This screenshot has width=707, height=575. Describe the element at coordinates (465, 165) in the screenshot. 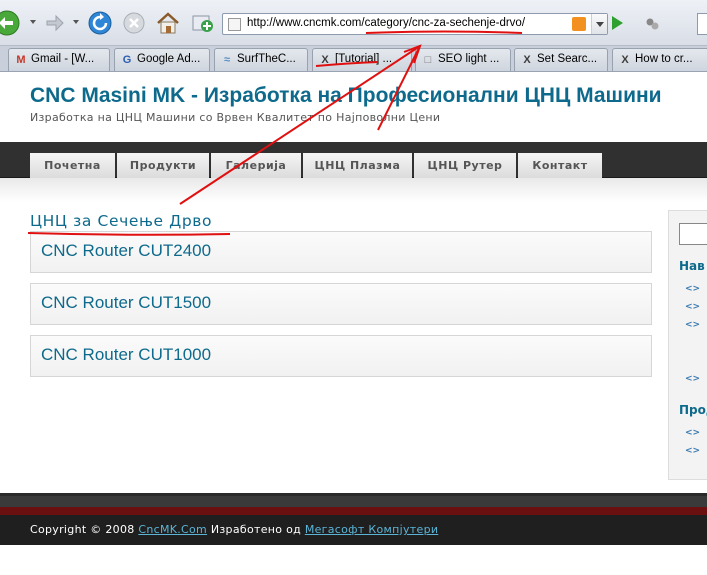

I see `nav-item: ЦНЦ Рутер` at that location.